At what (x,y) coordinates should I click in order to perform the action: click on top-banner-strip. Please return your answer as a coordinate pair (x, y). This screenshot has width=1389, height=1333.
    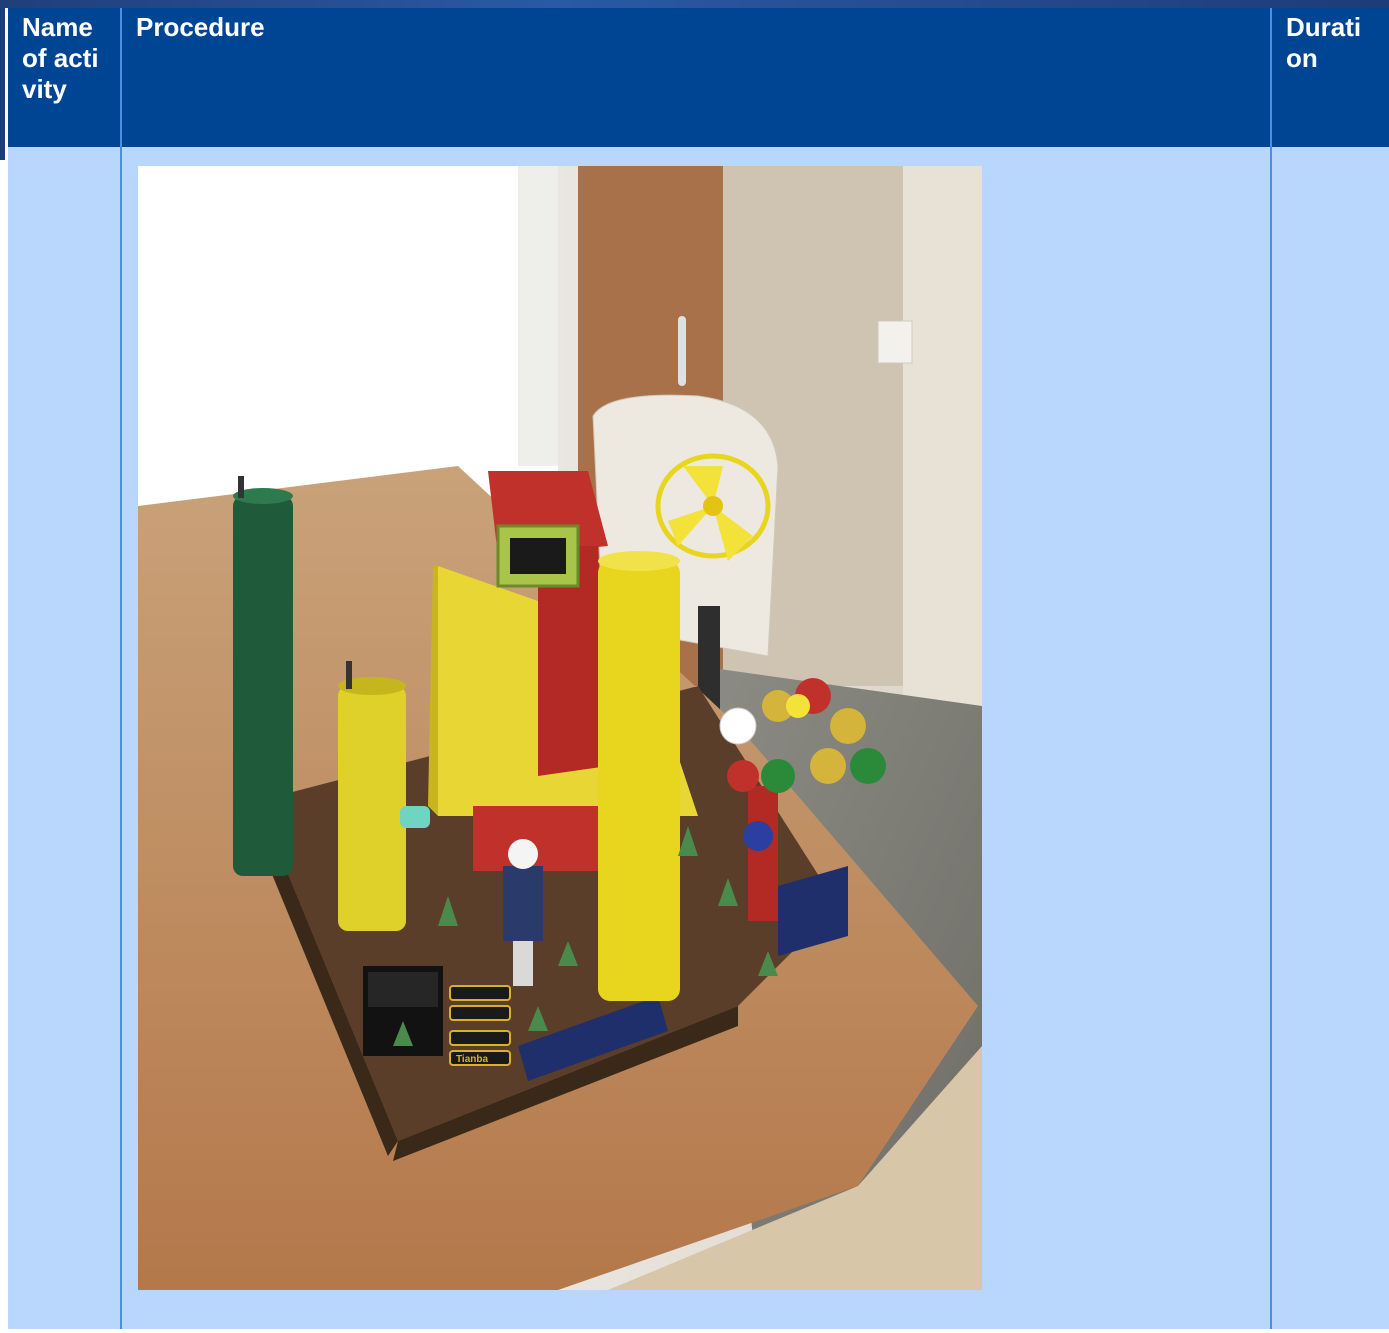
    Looking at the image, I should click on (694, 4).